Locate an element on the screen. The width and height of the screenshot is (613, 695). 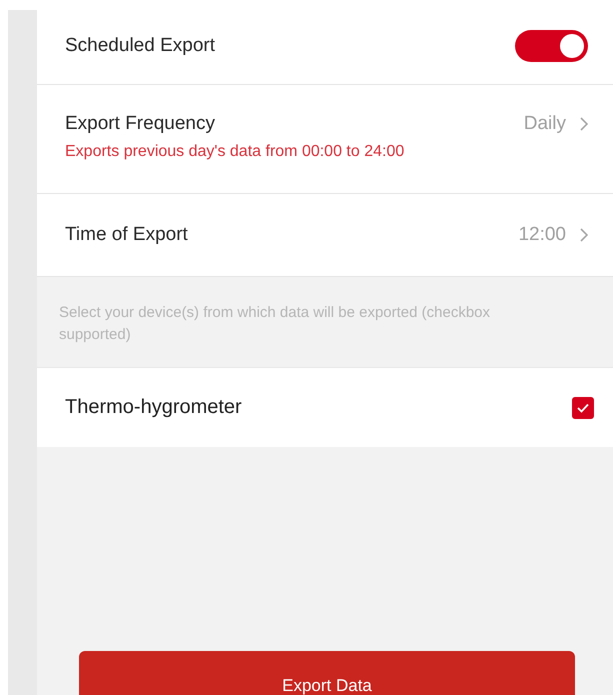
check-icon is located at coordinates (583, 407).